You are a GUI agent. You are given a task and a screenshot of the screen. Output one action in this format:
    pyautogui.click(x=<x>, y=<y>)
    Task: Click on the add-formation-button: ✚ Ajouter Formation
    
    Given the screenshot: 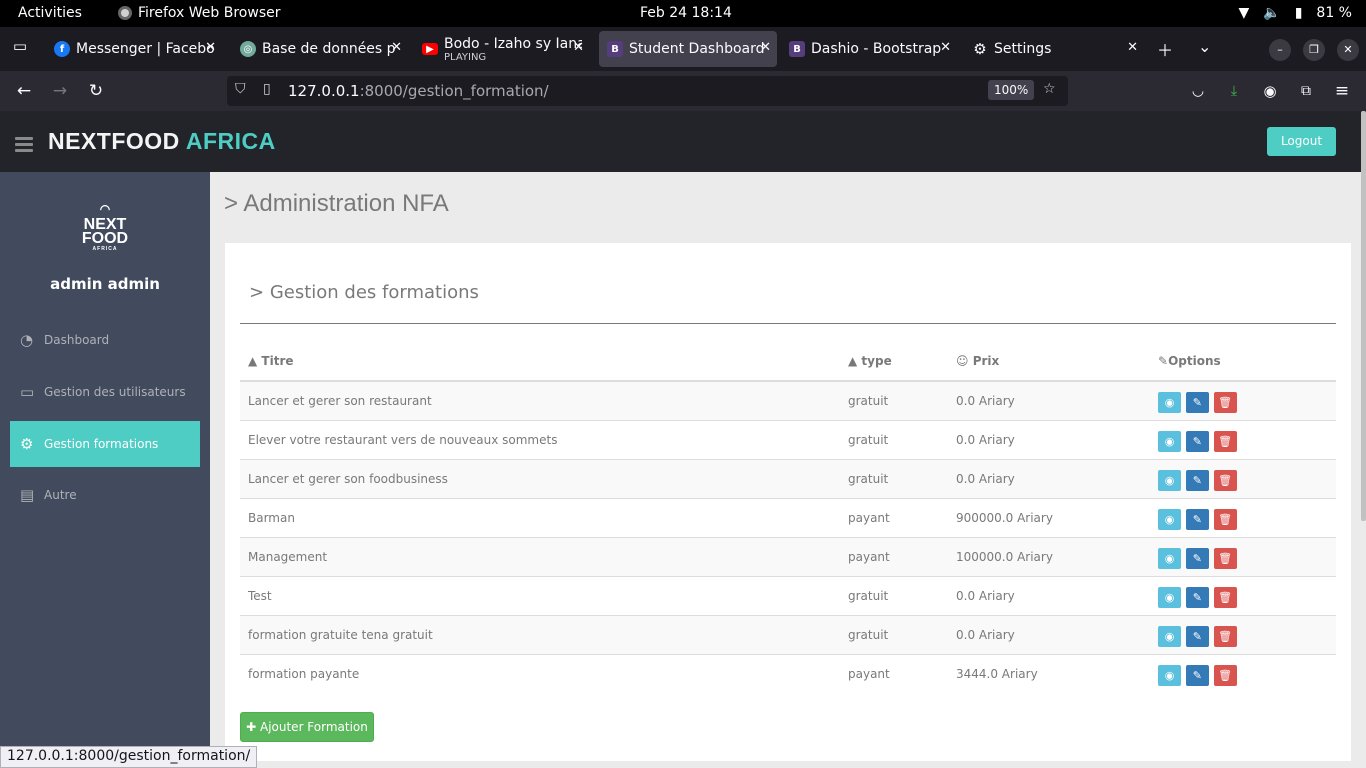 What is the action you would take?
    pyautogui.click(x=307, y=727)
    